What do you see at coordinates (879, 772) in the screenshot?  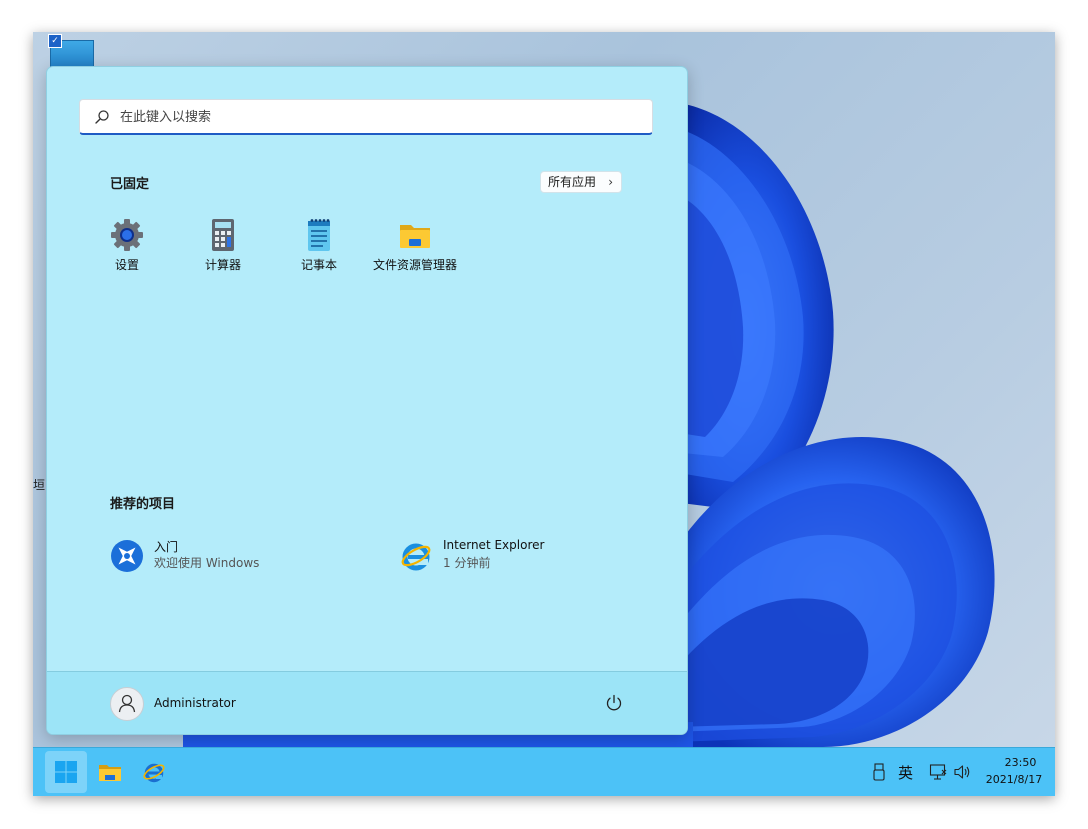 I see `usb-icon` at bounding box center [879, 772].